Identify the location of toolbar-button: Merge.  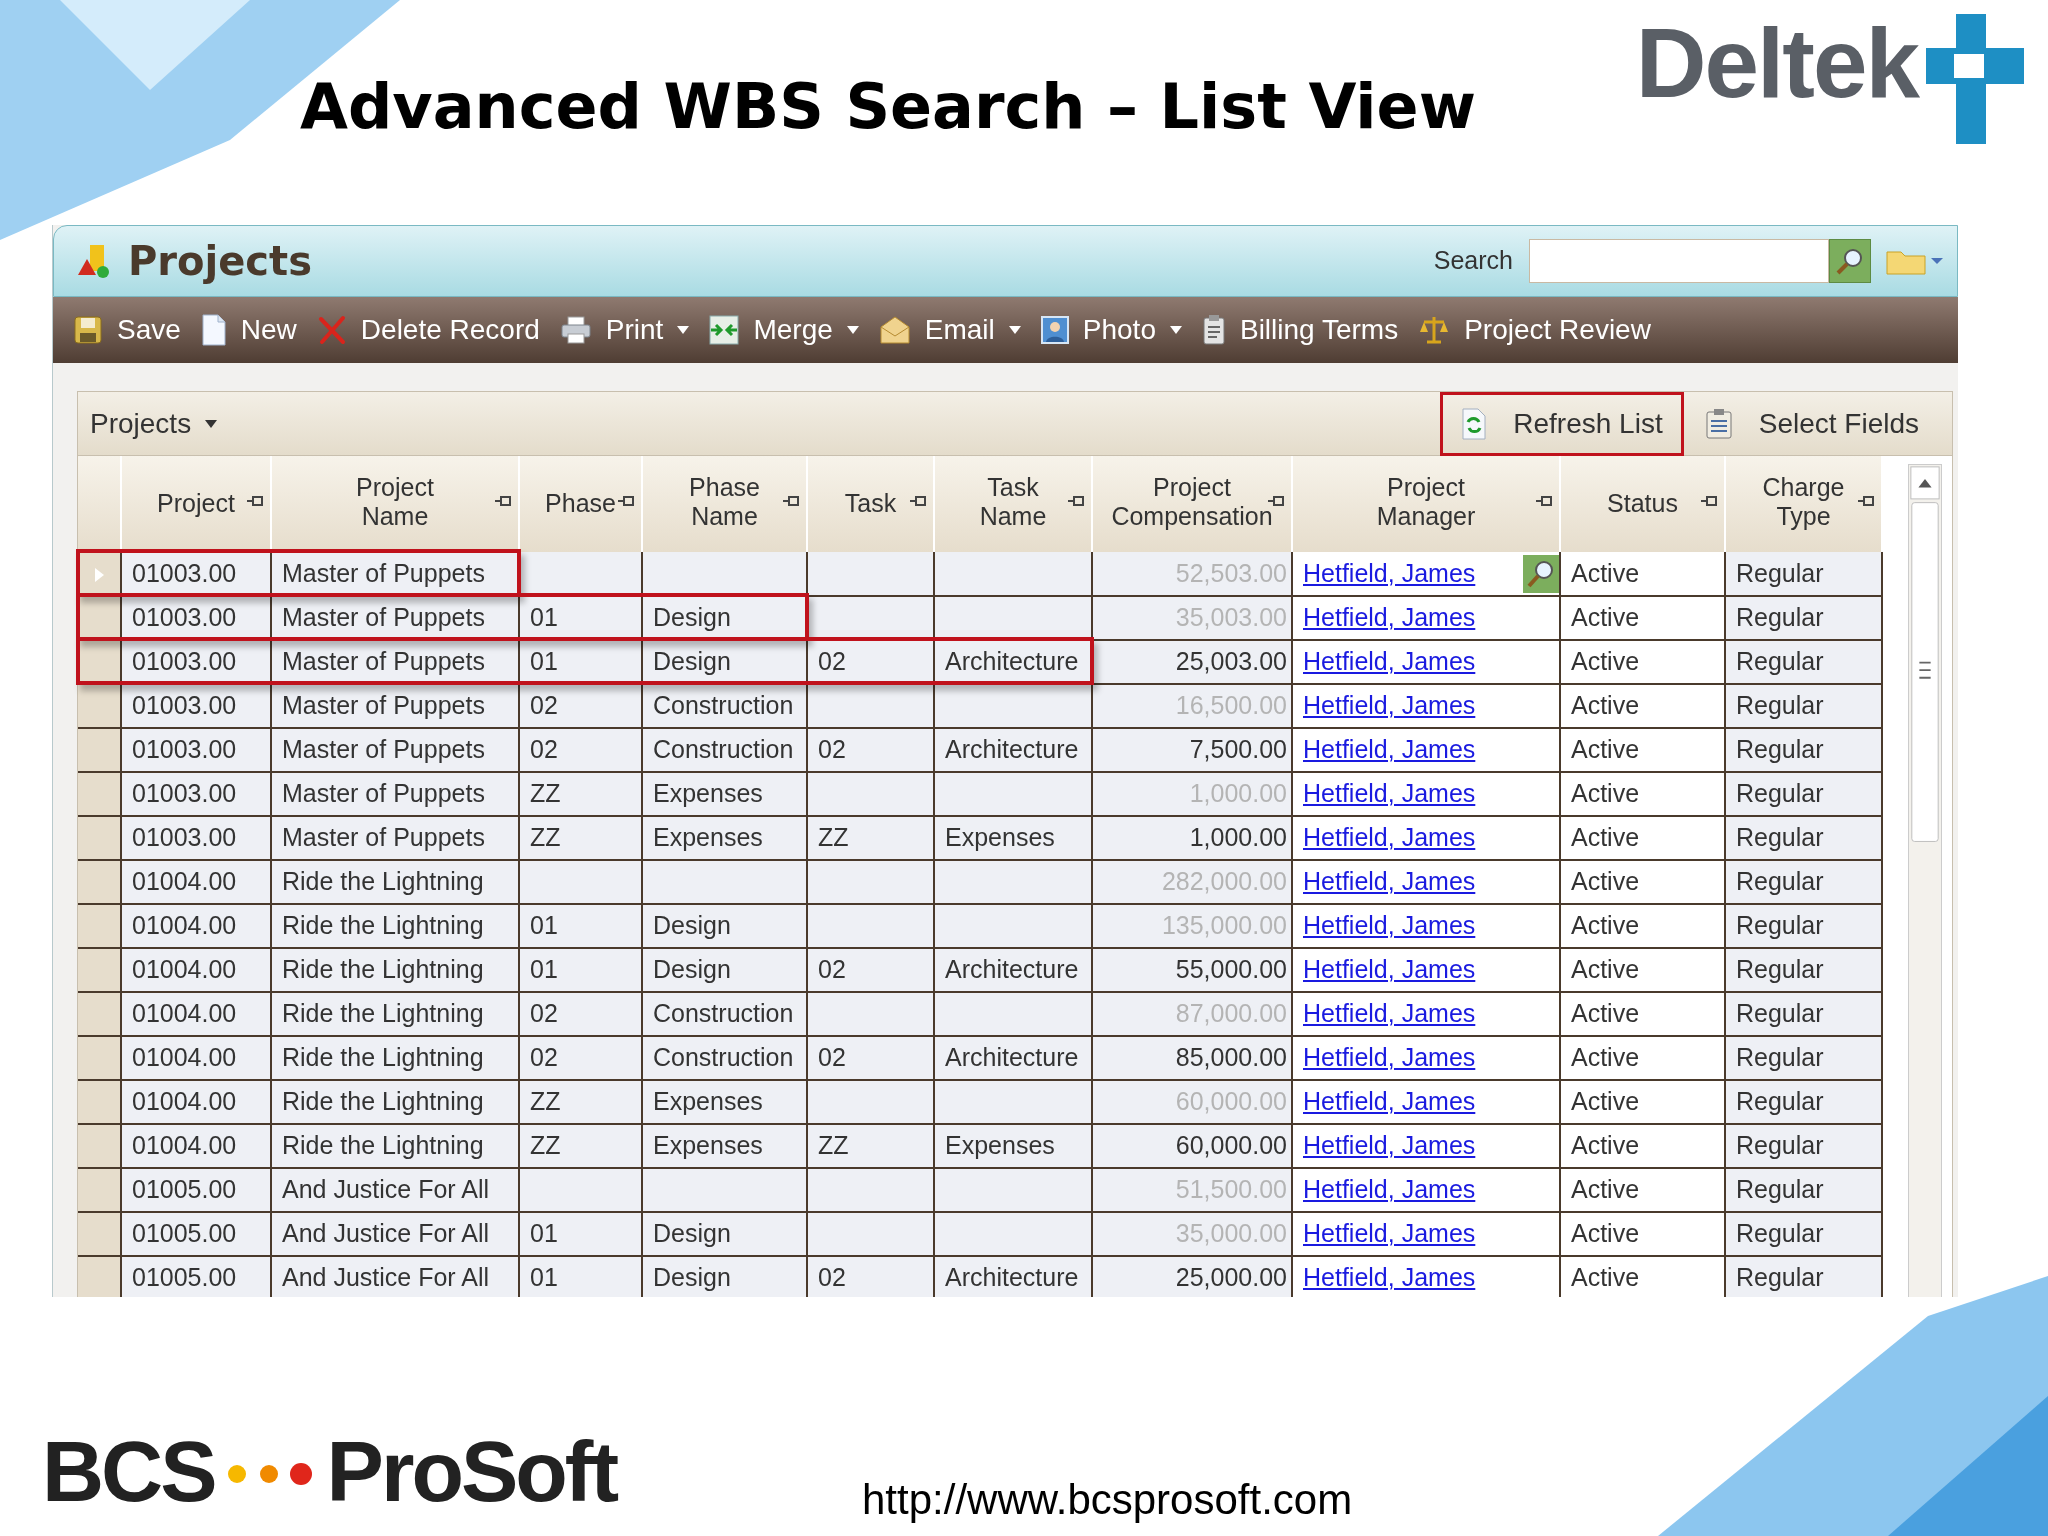
(784, 330).